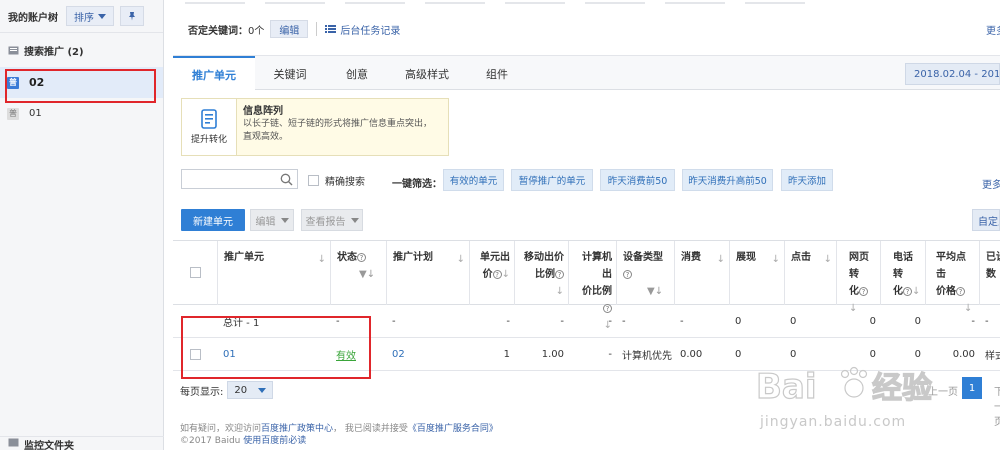 The image size is (1000, 450). I want to click on footer-accept-text: ， 我已阅读并接受, so click(370, 429).